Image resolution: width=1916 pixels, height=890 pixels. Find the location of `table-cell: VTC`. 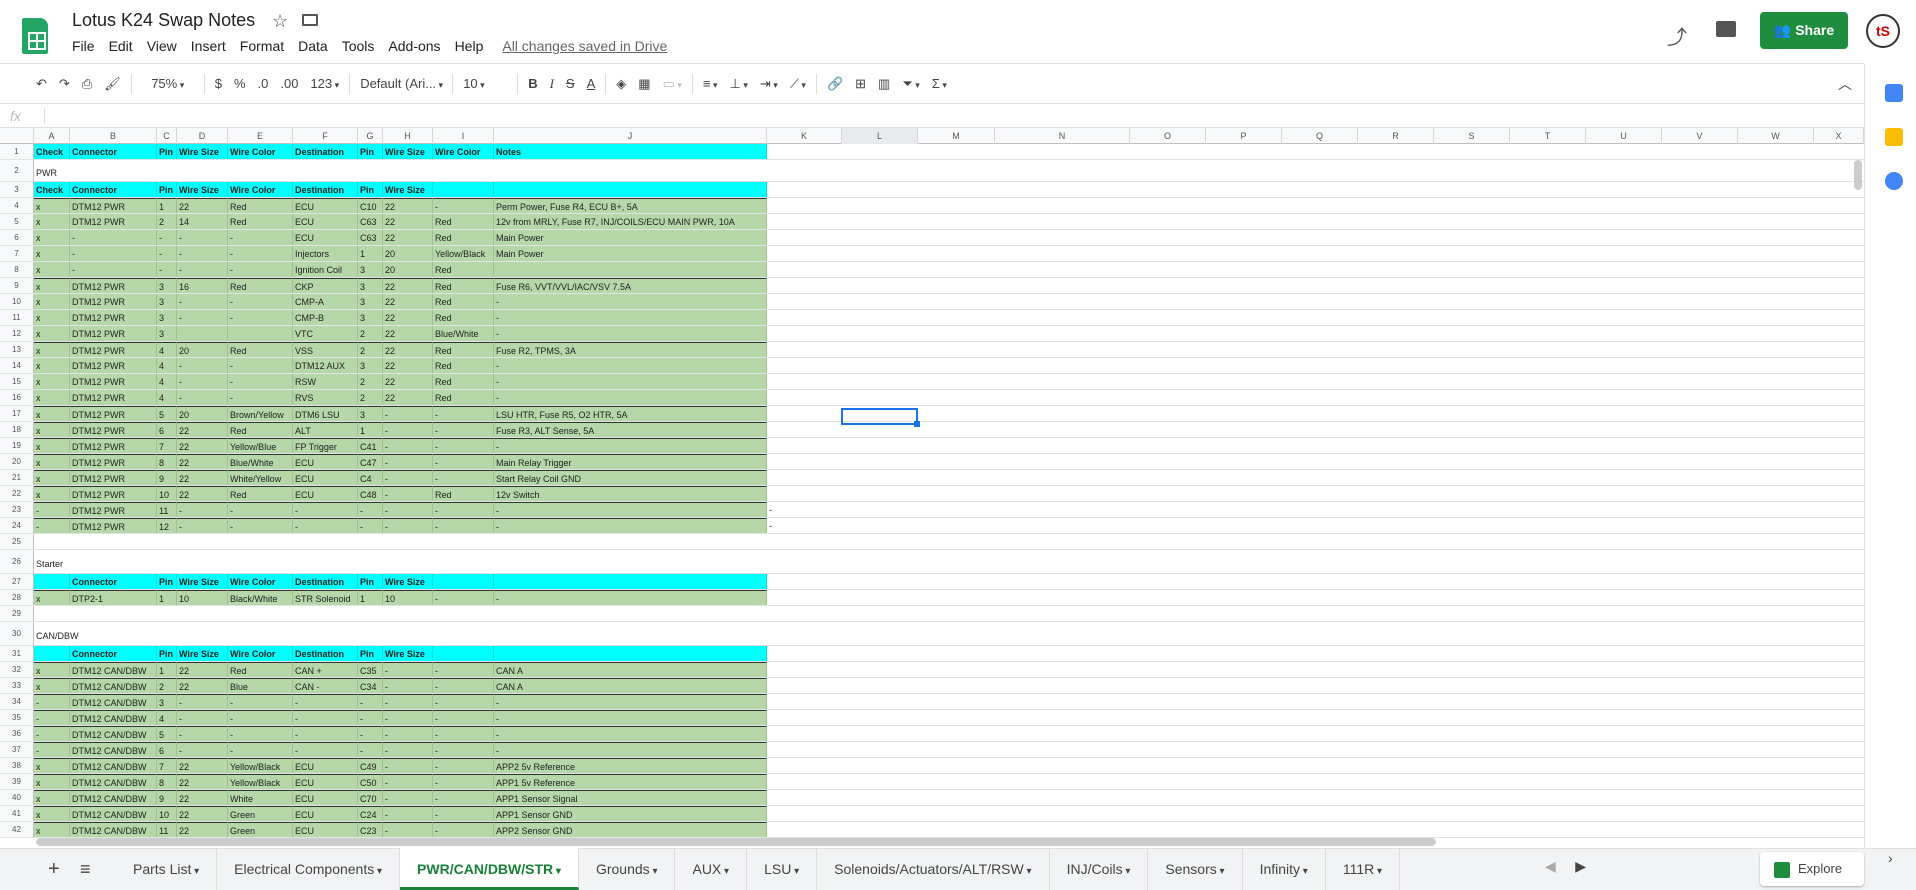

table-cell: VTC is located at coordinates (325, 333).